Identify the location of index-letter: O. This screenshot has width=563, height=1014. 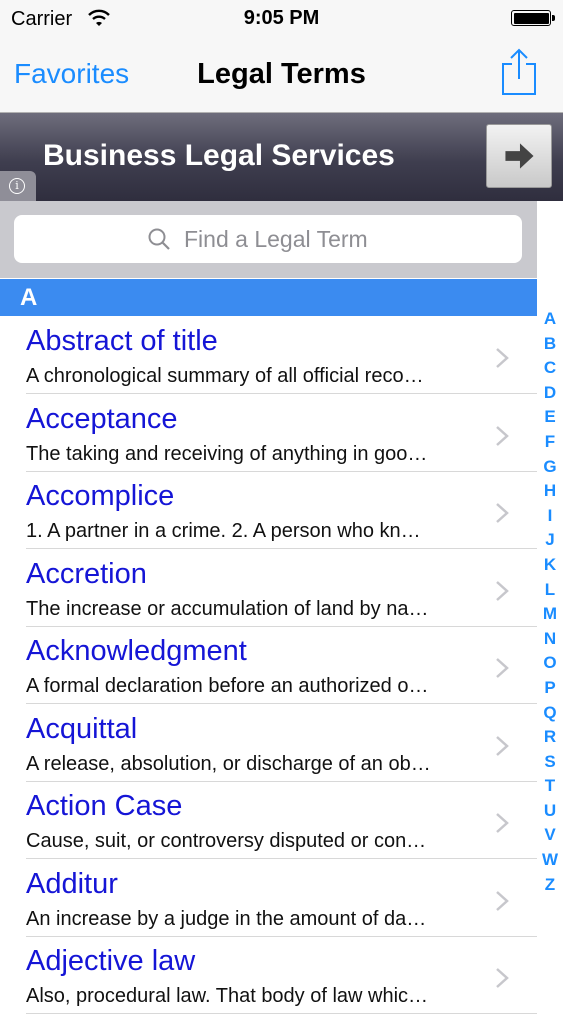
(550, 663).